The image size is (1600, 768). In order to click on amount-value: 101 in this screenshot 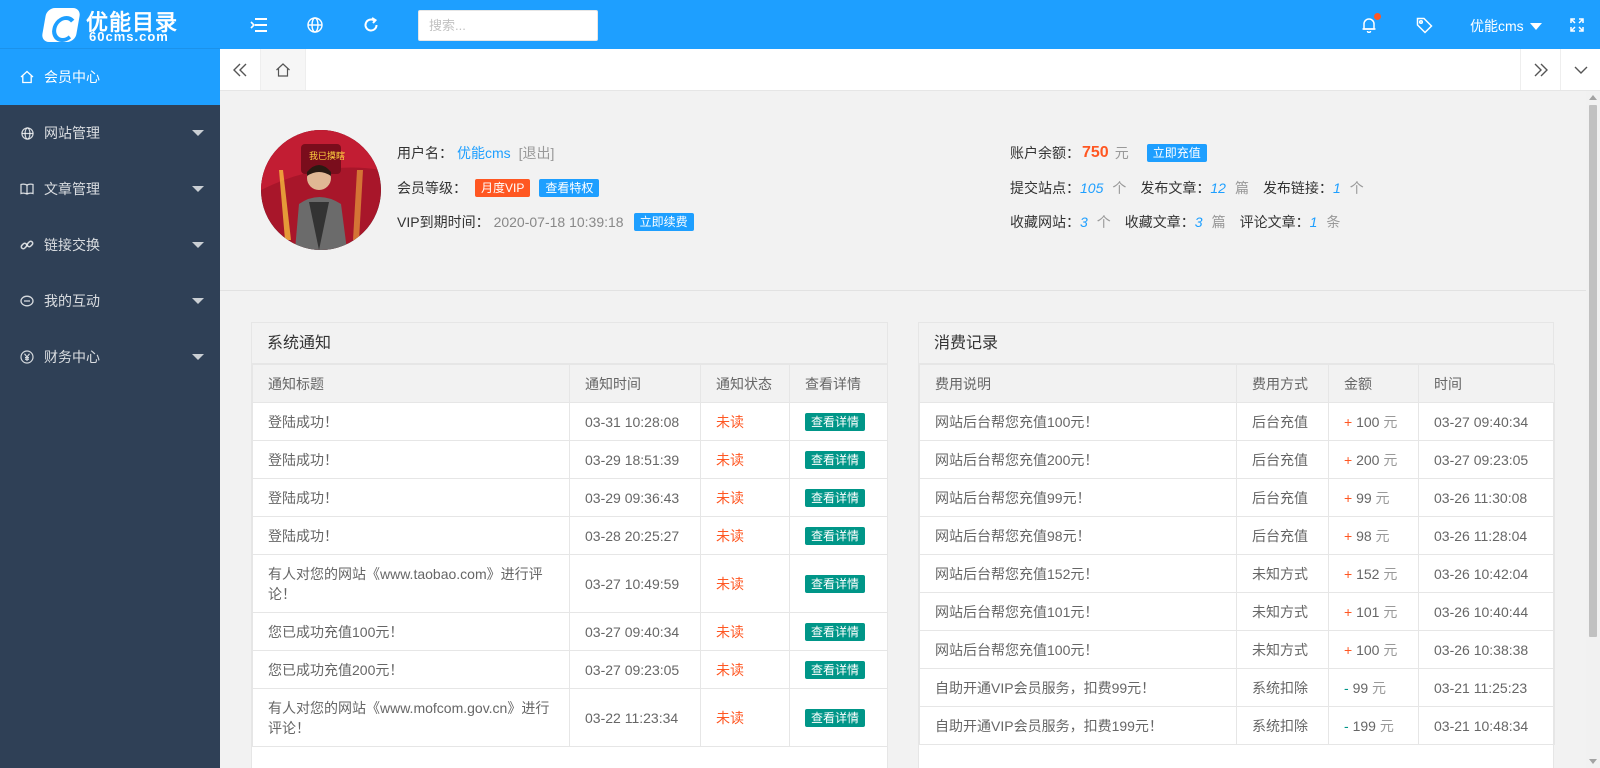, I will do `click(1368, 611)`.